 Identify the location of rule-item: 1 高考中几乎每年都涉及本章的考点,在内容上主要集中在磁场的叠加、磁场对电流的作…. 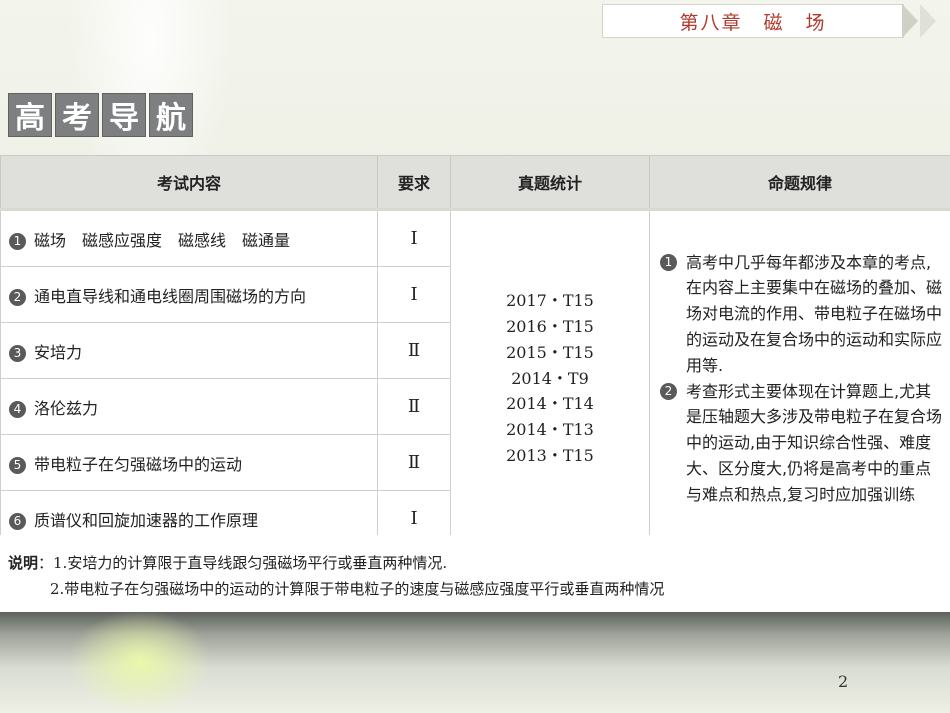
(801, 314).